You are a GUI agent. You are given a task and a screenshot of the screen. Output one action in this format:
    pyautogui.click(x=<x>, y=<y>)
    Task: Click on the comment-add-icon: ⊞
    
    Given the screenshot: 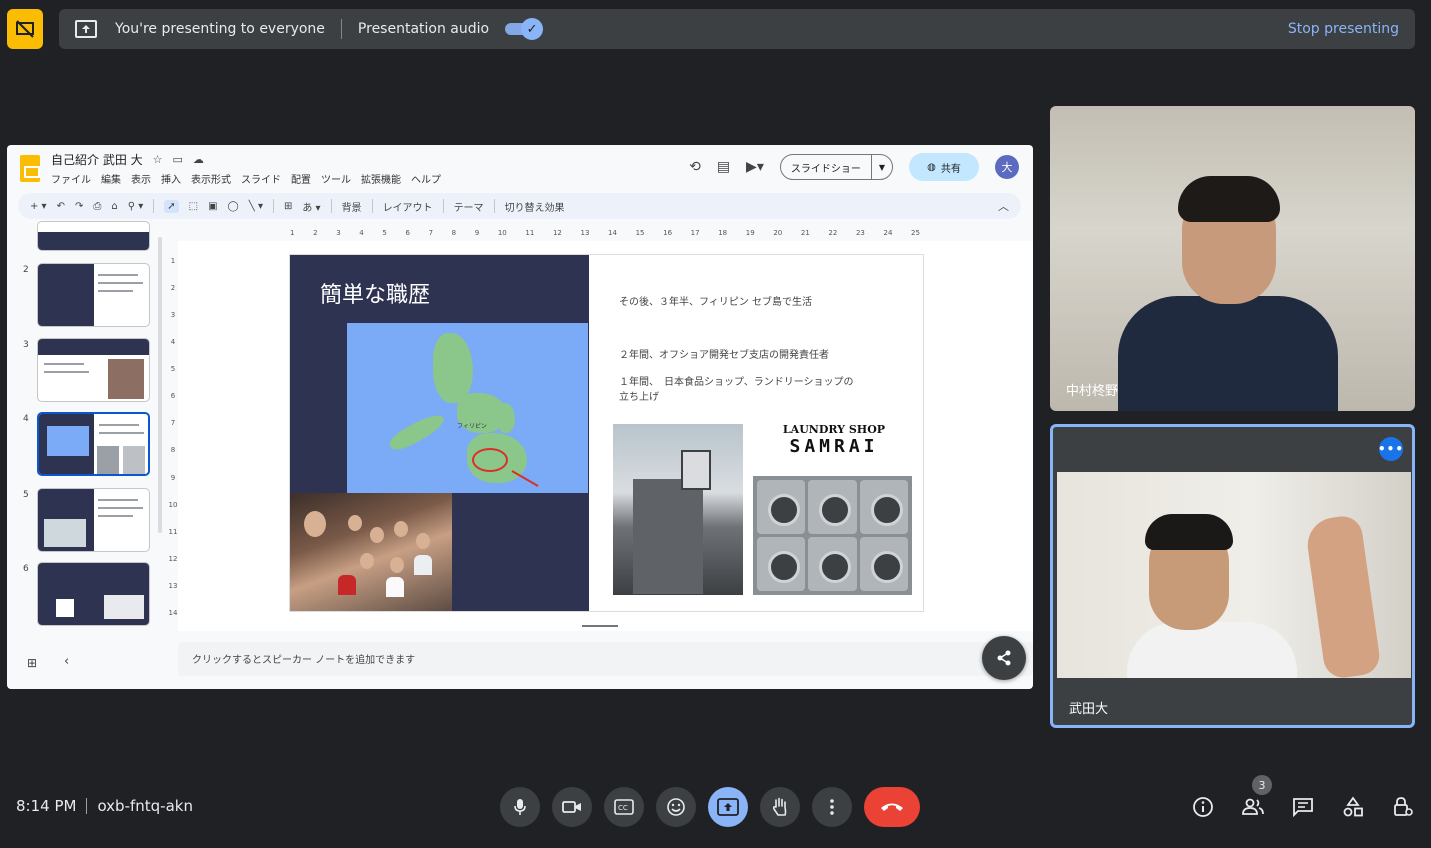 What is the action you would take?
    pyautogui.click(x=288, y=206)
    